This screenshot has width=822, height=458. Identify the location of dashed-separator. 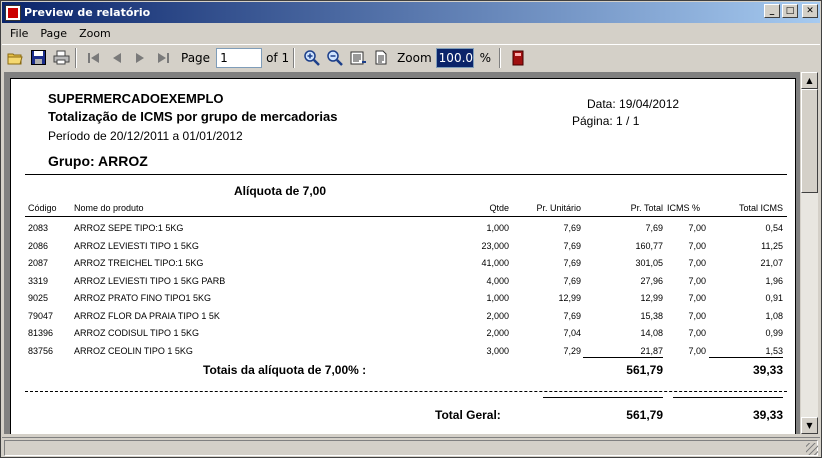
(406, 391).